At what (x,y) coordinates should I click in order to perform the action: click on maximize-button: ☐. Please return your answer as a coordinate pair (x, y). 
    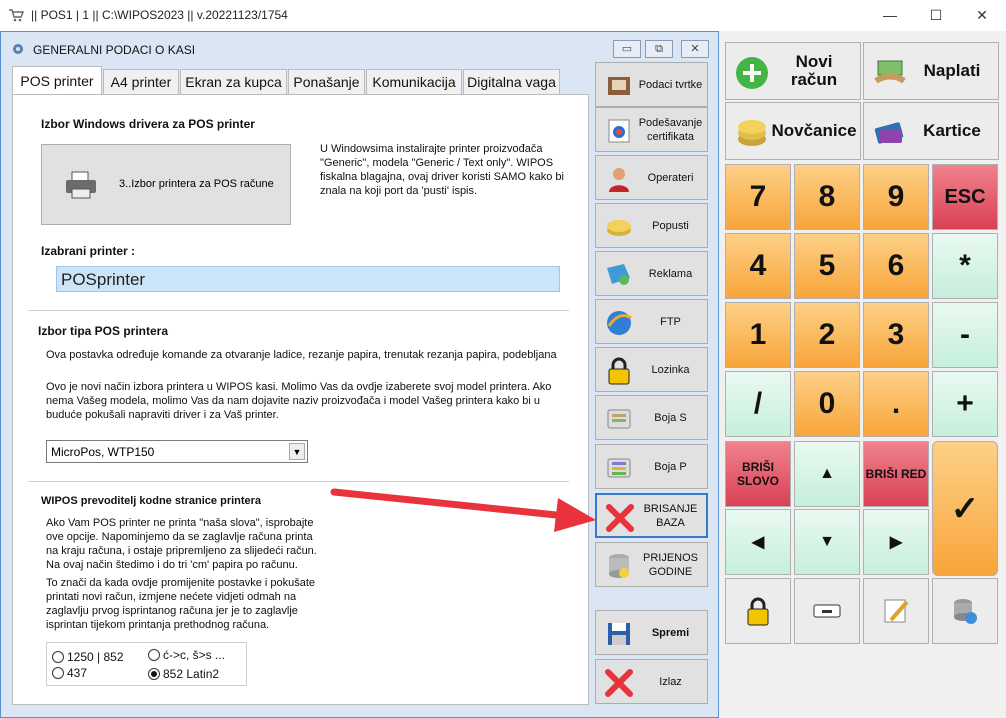
    Looking at the image, I should click on (936, 15).